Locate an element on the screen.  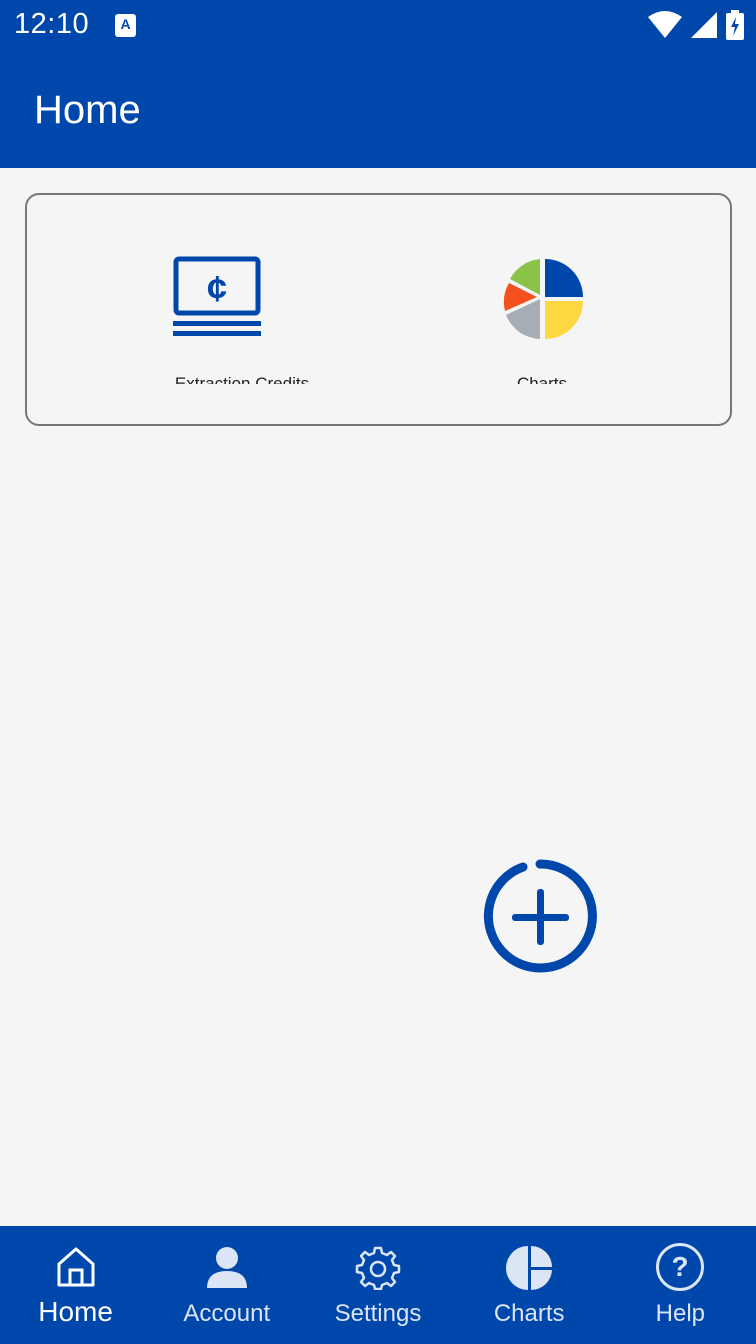
person-icon is located at coordinates (226, 1267).